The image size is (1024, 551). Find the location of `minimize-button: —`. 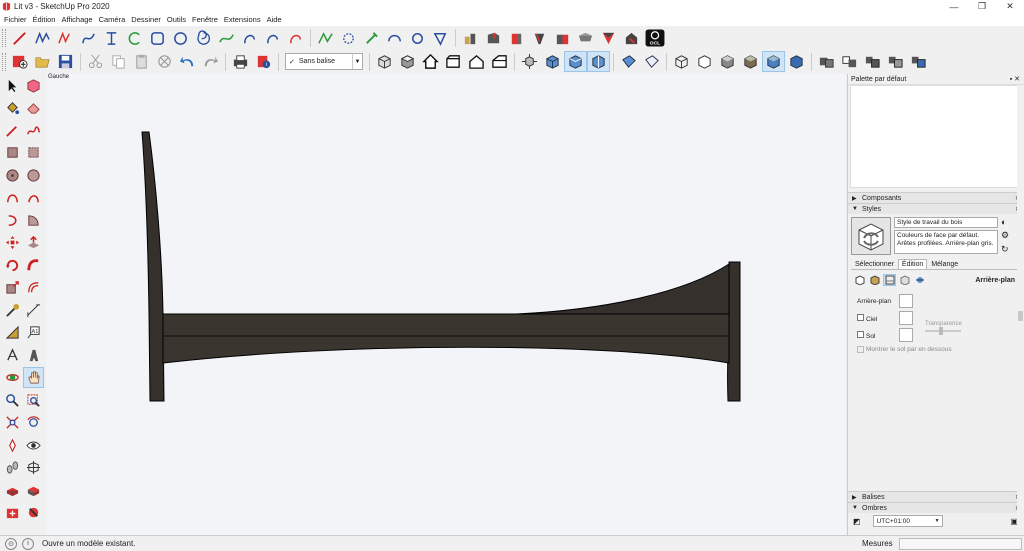

minimize-button: — is located at coordinates (954, 6).